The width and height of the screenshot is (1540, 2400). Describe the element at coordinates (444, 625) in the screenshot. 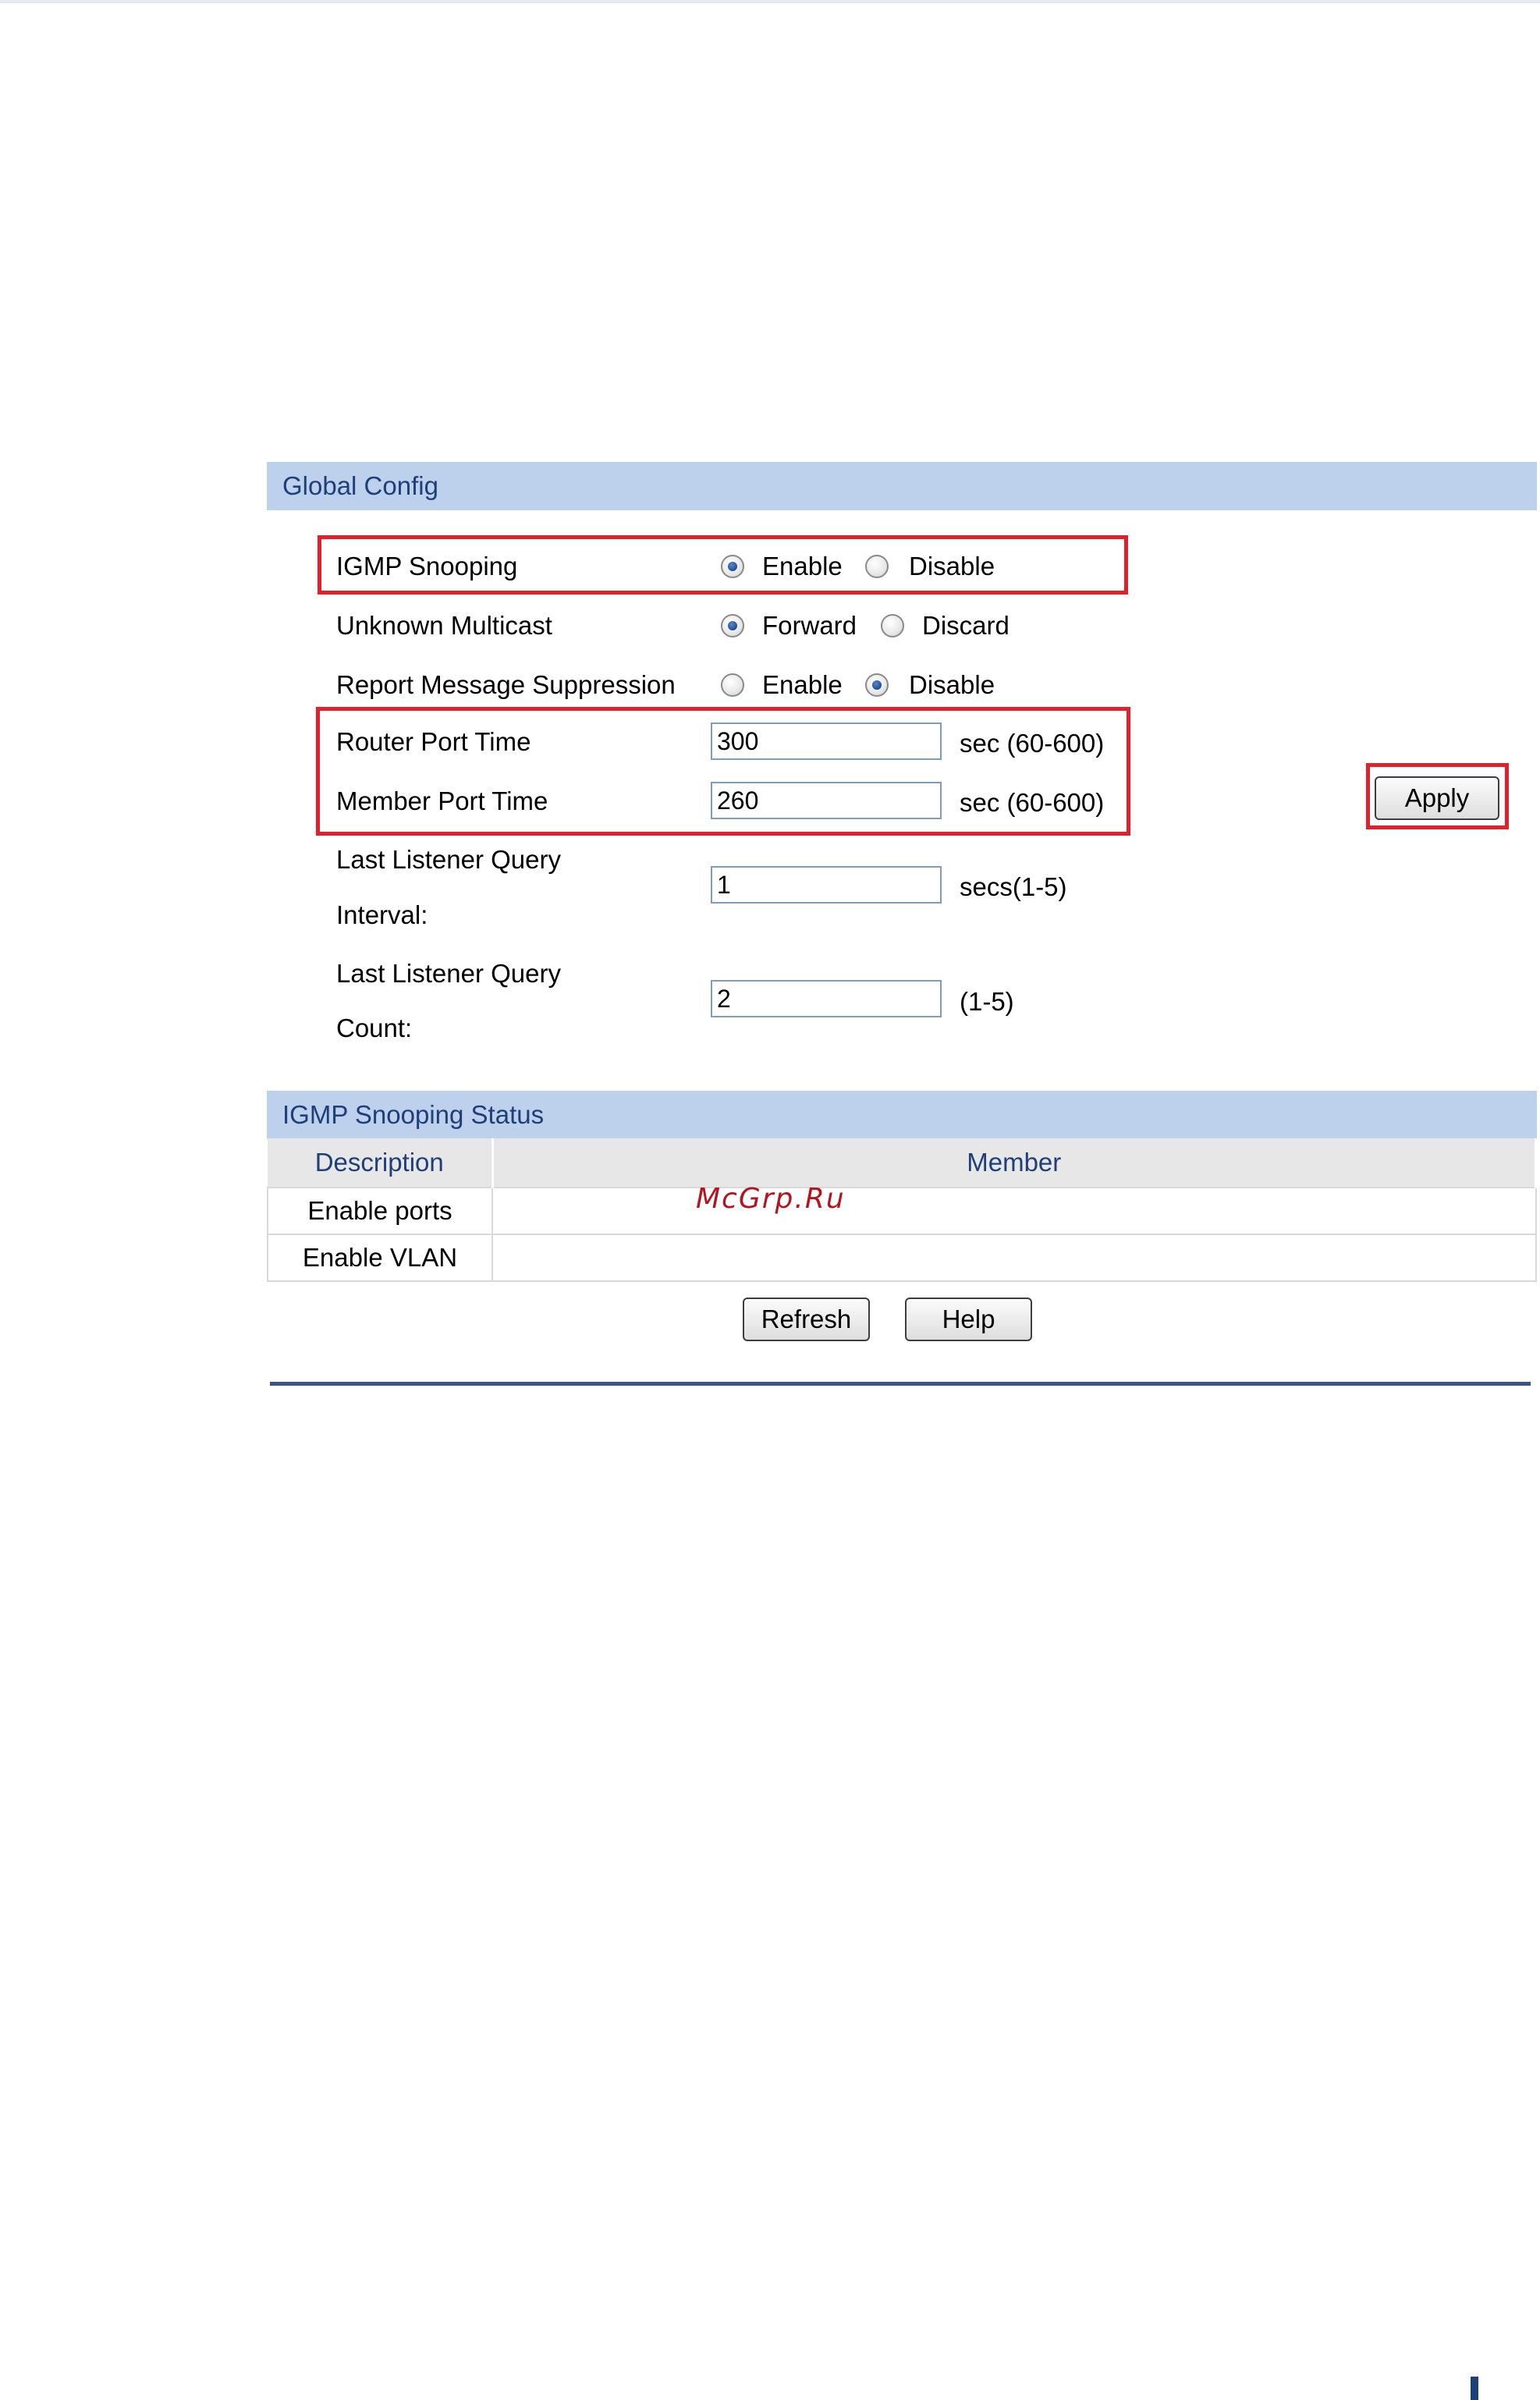

I see `unknown-multicast-label: Unknown Multicast` at that location.